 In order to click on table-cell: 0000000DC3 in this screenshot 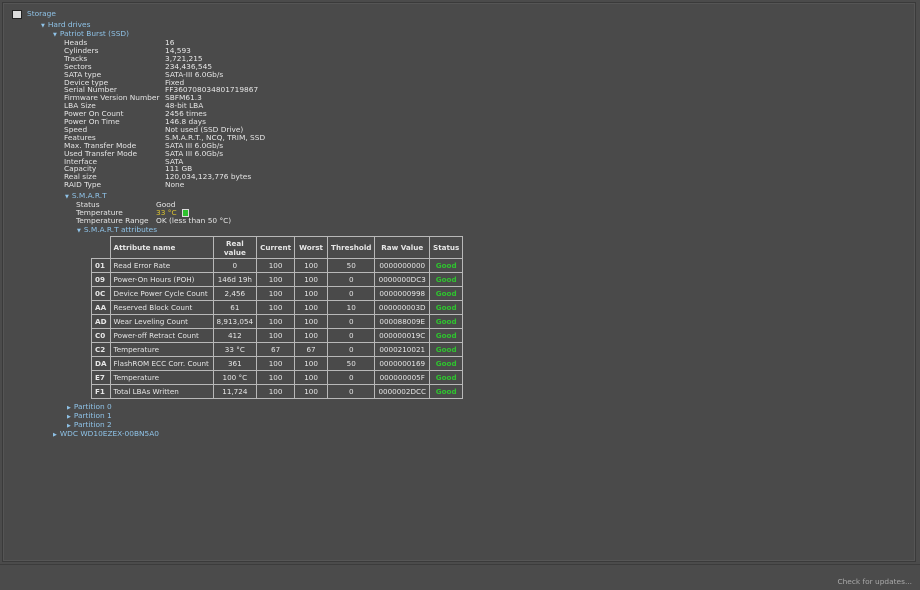, I will do `click(402, 279)`.